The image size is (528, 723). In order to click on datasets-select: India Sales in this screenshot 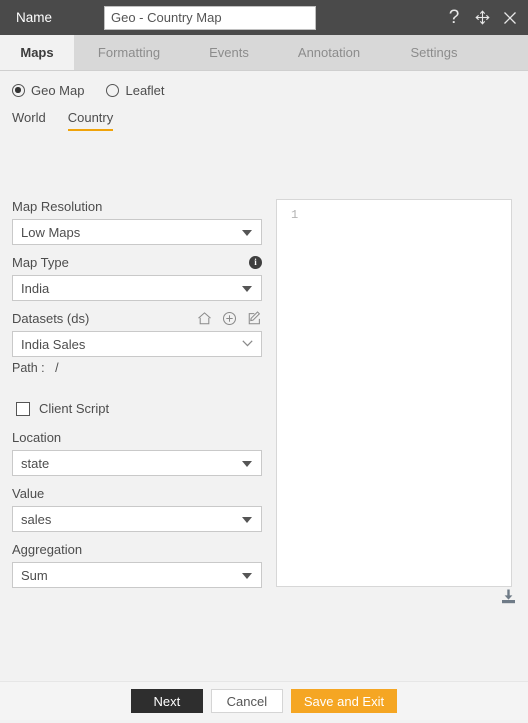, I will do `click(137, 344)`.